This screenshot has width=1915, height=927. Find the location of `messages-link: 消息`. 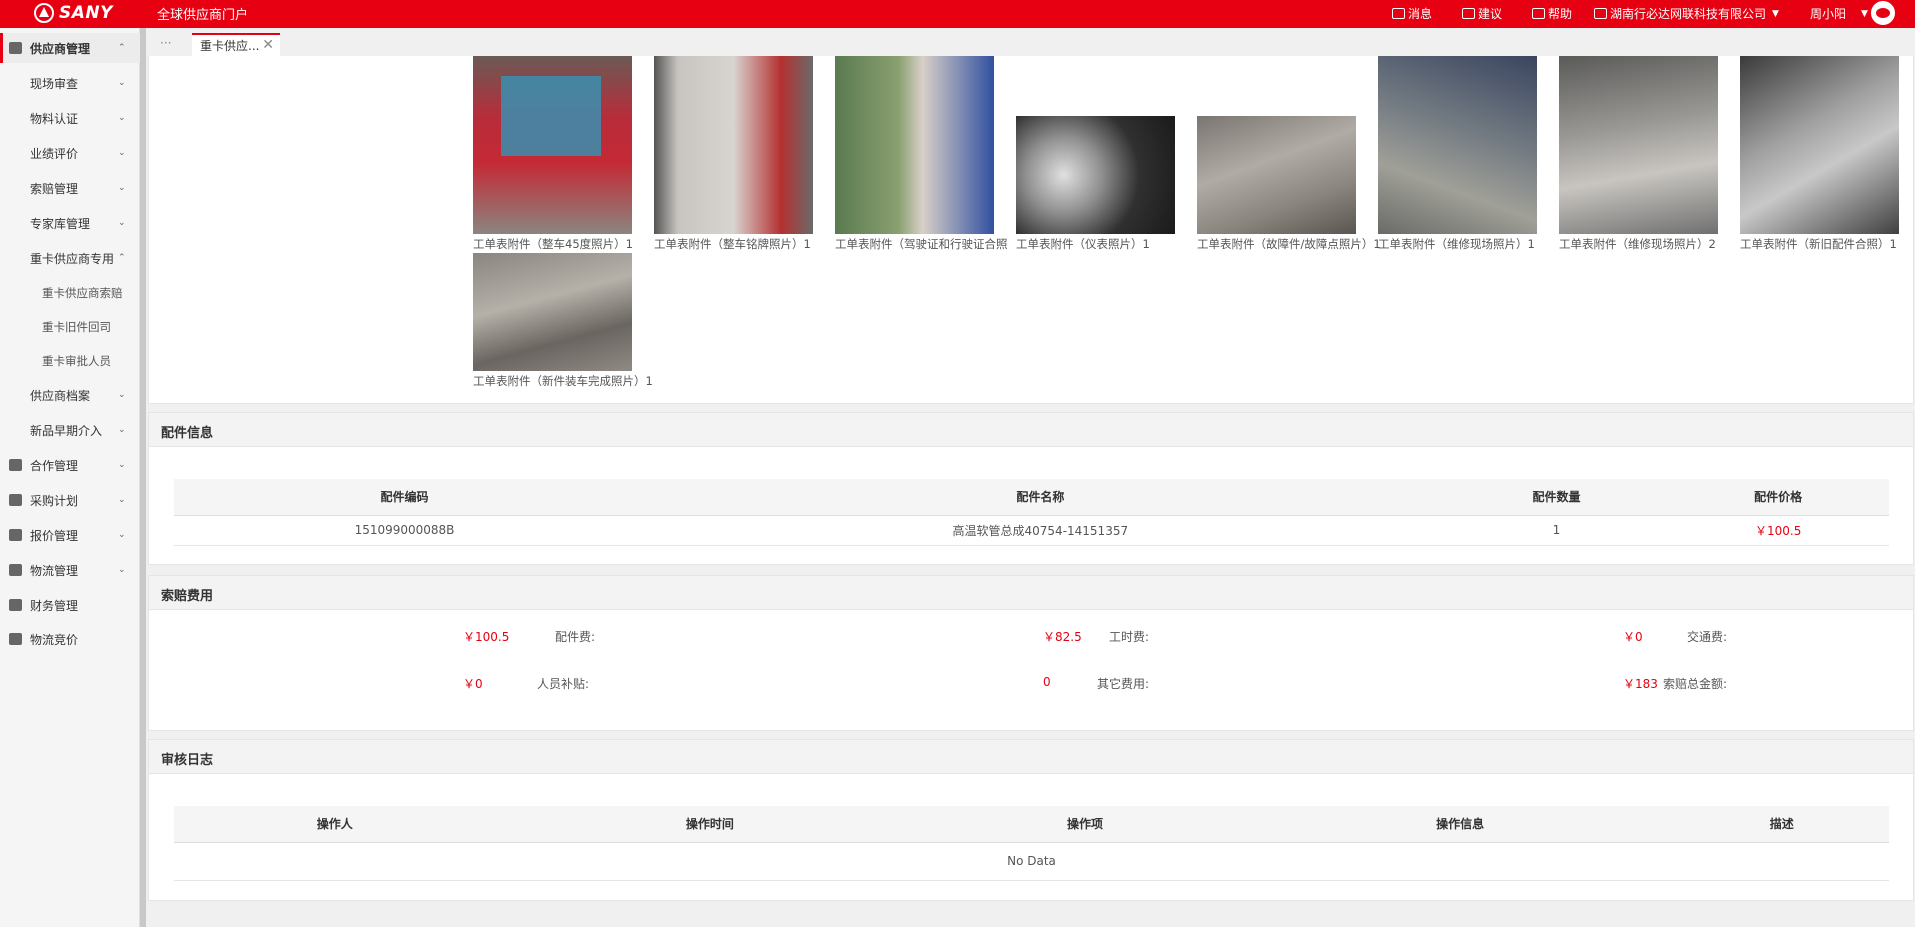

messages-link: 消息 is located at coordinates (1412, 13).